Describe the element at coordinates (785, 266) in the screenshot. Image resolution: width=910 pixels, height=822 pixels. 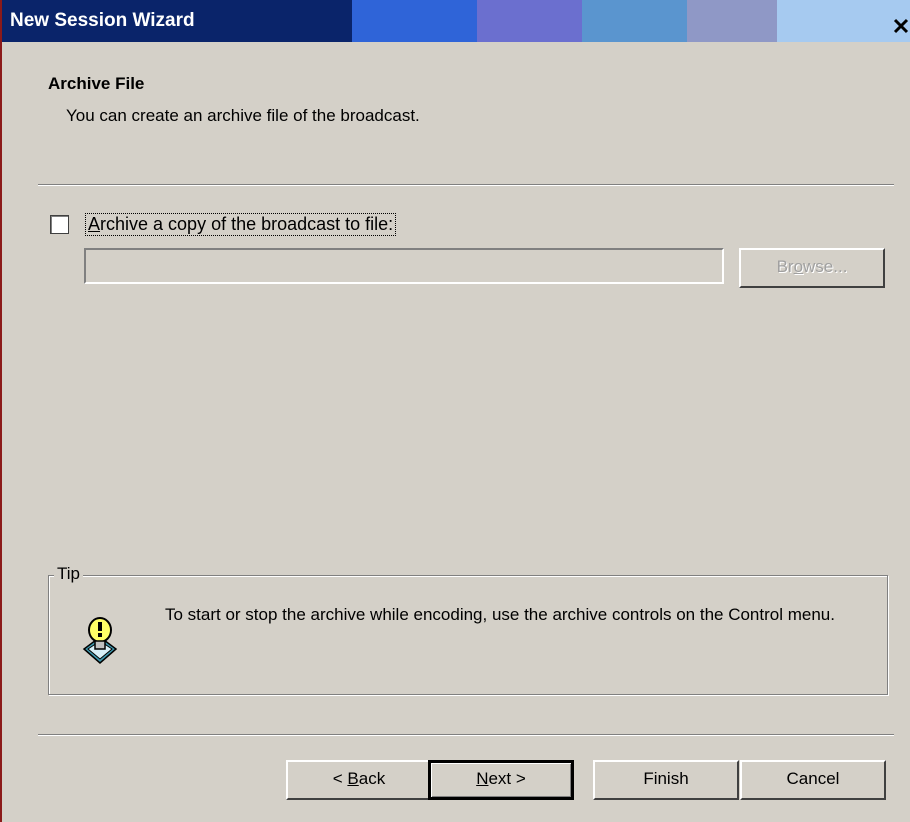
I see `browse-label-pre: Br` at that location.